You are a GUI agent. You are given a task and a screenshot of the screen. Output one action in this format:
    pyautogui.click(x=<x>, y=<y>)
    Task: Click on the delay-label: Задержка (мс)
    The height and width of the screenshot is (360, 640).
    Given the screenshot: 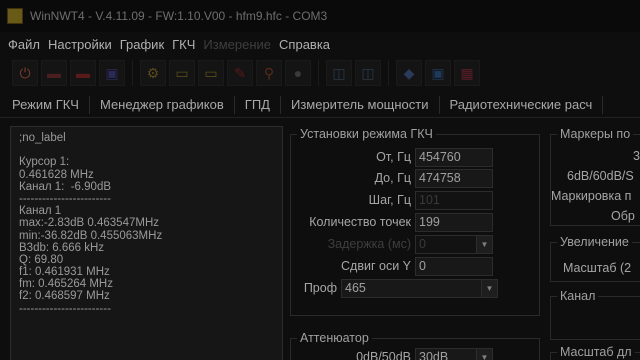 What is the action you would take?
    pyautogui.click(x=369, y=244)
    